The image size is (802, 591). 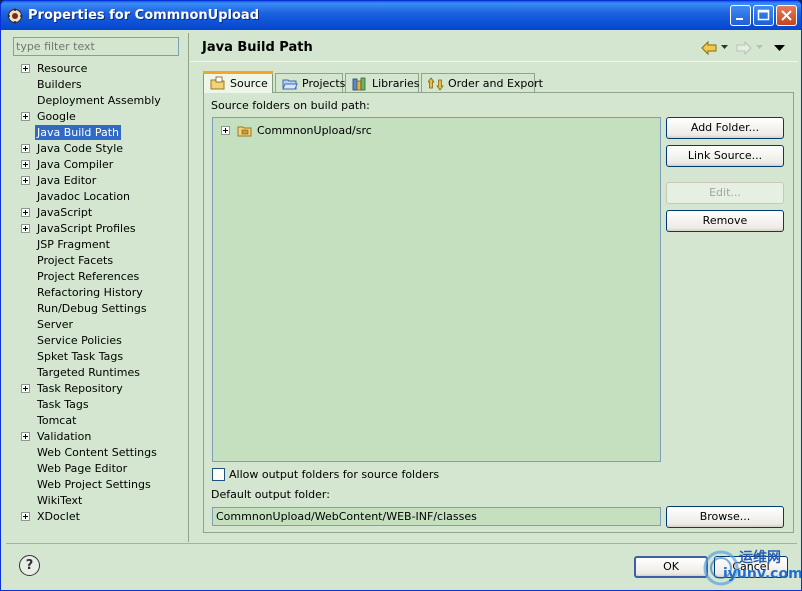 What do you see at coordinates (401, 543) in the screenshot?
I see `footer-separator` at bounding box center [401, 543].